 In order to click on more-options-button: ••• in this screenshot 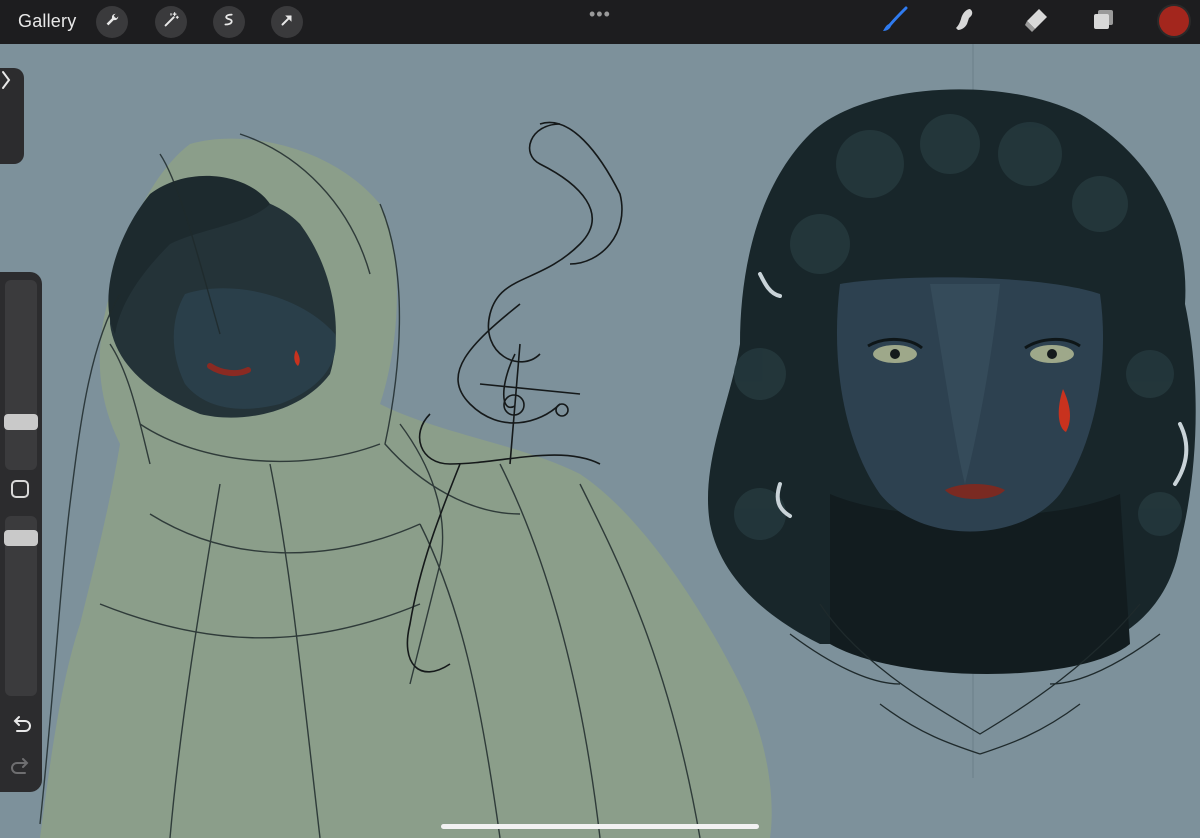, I will do `click(600, 14)`.